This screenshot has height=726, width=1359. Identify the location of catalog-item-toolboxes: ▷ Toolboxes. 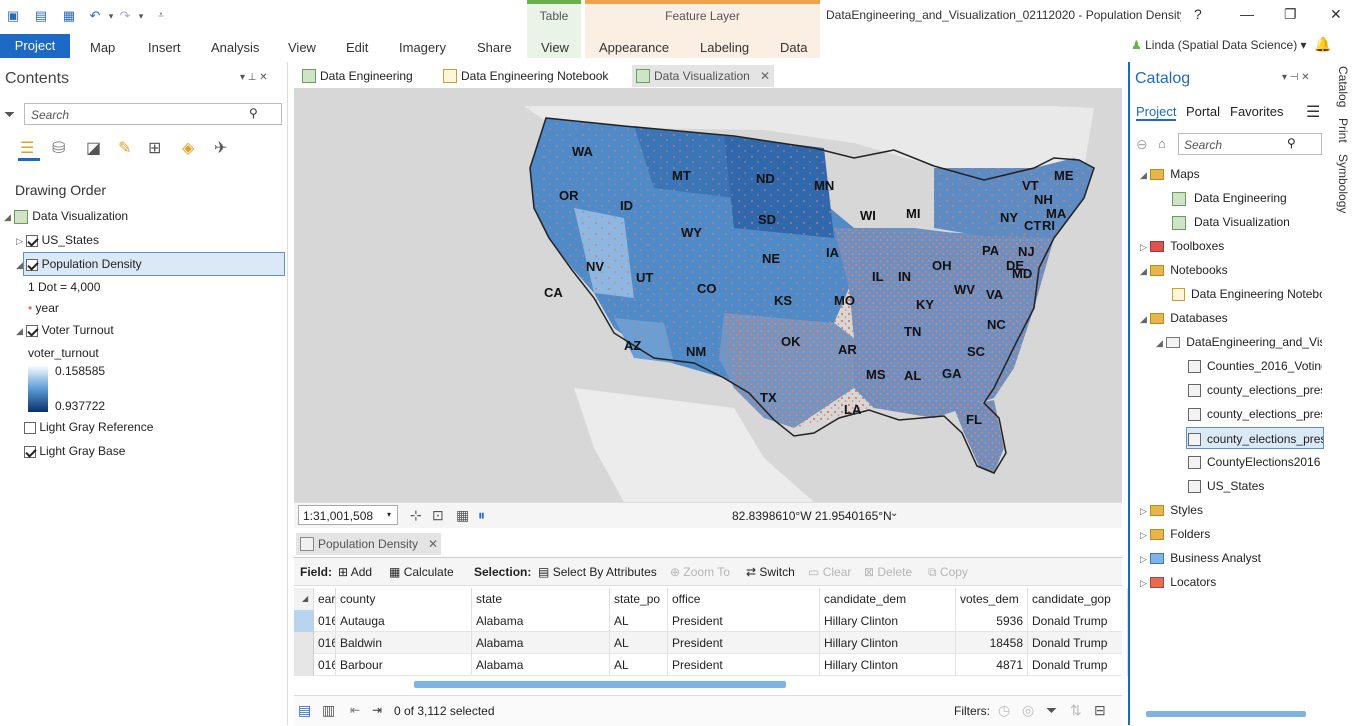
(1182, 246).